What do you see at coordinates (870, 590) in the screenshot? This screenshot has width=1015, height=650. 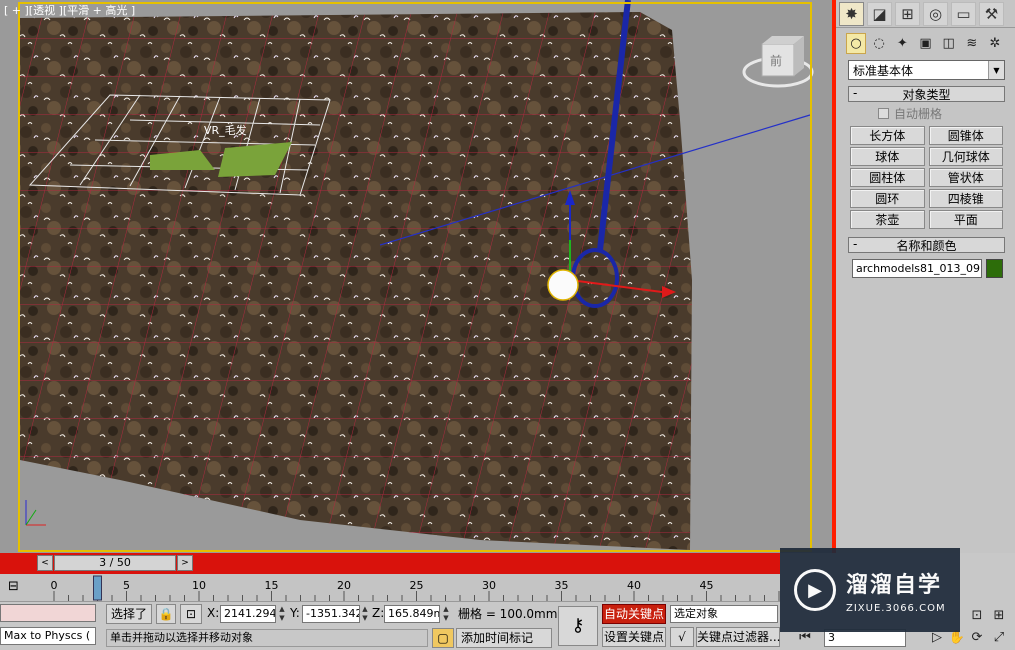 I see `watermark: ▶ 溜溜自学 ZIXUE.3066.COM` at bounding box center [870, 590].